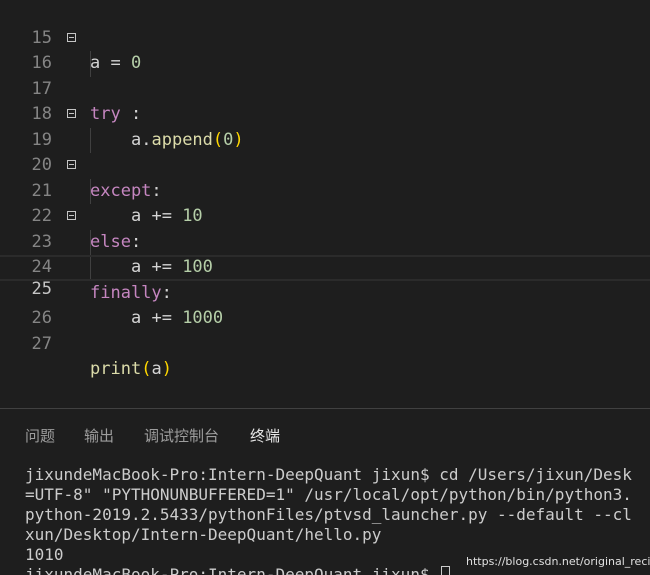 The width and height of the screenshot is (650, 575). I want to click on terminal-line: xun/Desktop/Intern-DeepQuant/hello.py, so click(203, 534).